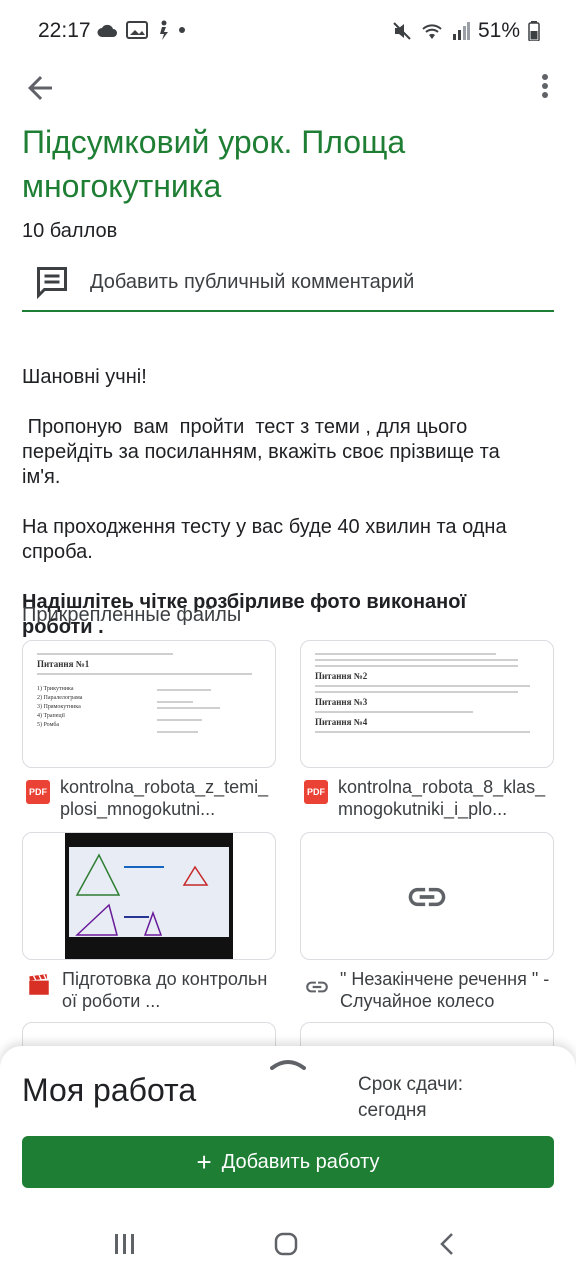 This screenshot has height=1280, width=576. Describe the element at coordinates (453, 1098) in the screenshot. I see `due-date: Срок сдачи: сегодня` at that location.